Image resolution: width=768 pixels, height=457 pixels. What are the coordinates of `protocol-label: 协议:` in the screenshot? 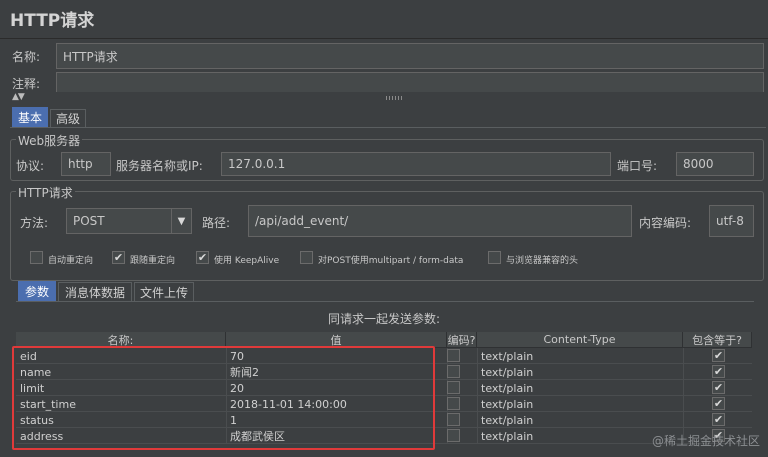 It's located at (30, 166).